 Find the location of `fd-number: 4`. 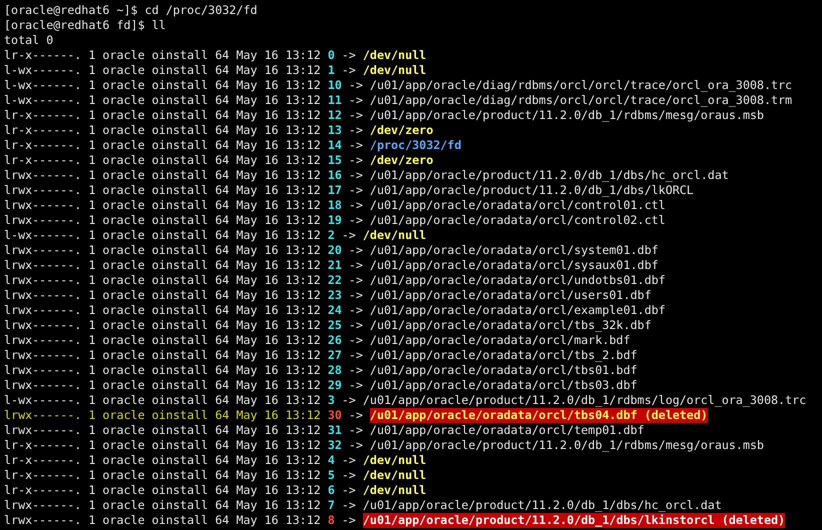

fd-number: 4 is located at coordinates (331, 460).